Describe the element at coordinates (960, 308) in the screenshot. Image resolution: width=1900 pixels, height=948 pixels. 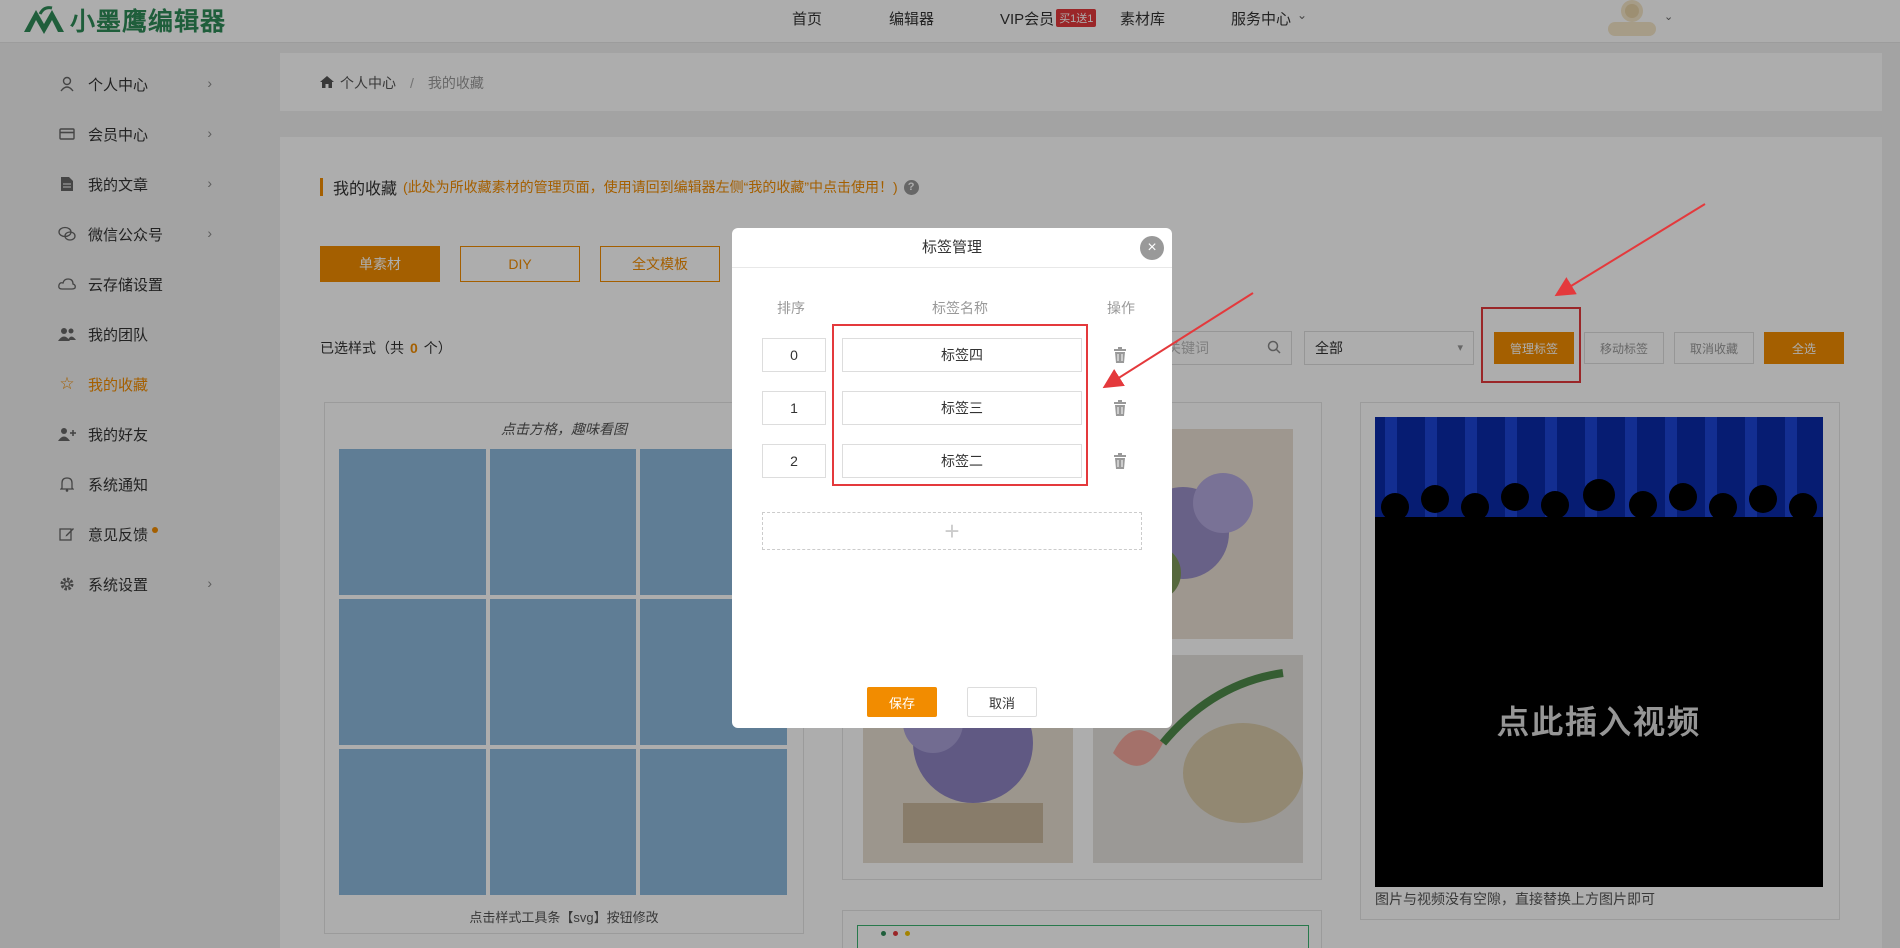
I see `col-header-name: 标签名称` at that location.